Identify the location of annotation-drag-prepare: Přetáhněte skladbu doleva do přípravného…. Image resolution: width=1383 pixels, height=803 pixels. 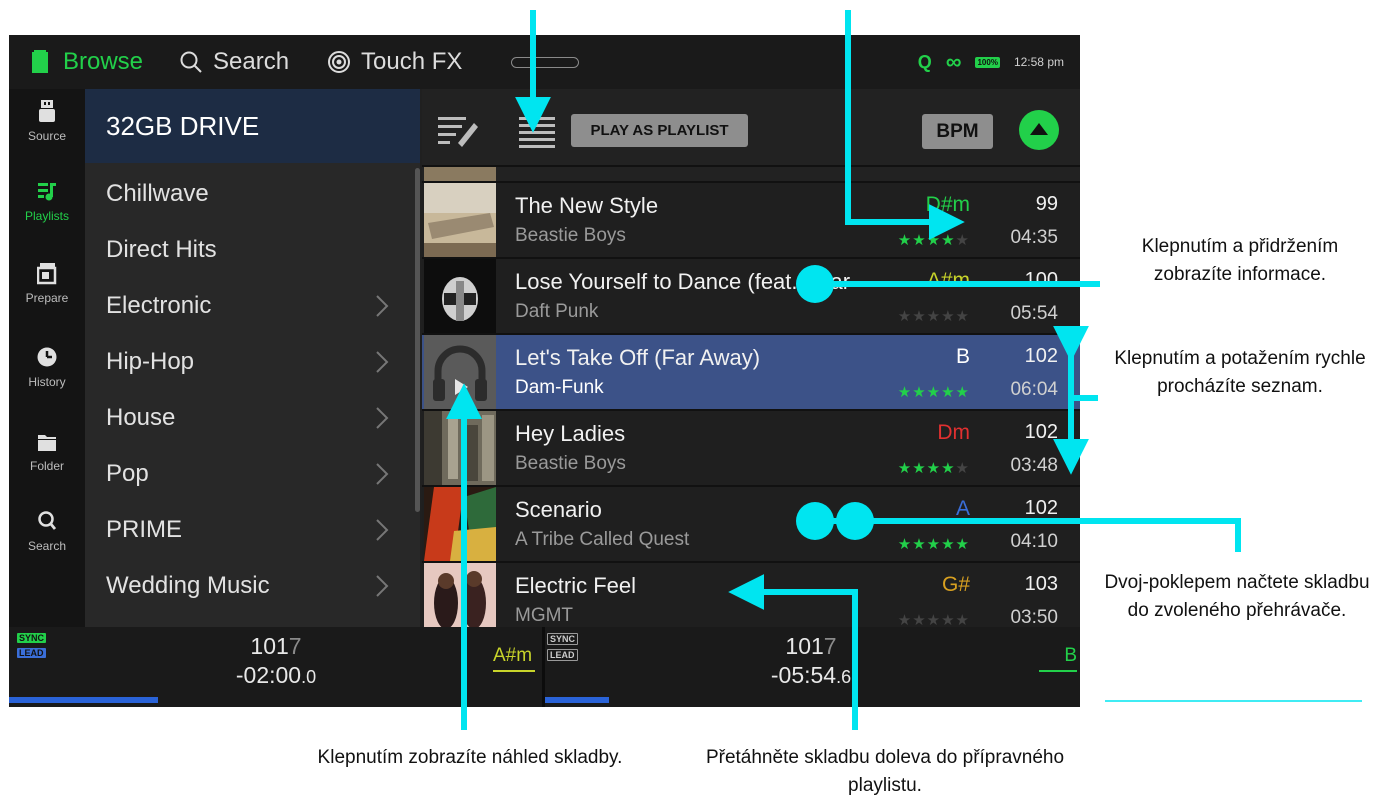
(885, 771).